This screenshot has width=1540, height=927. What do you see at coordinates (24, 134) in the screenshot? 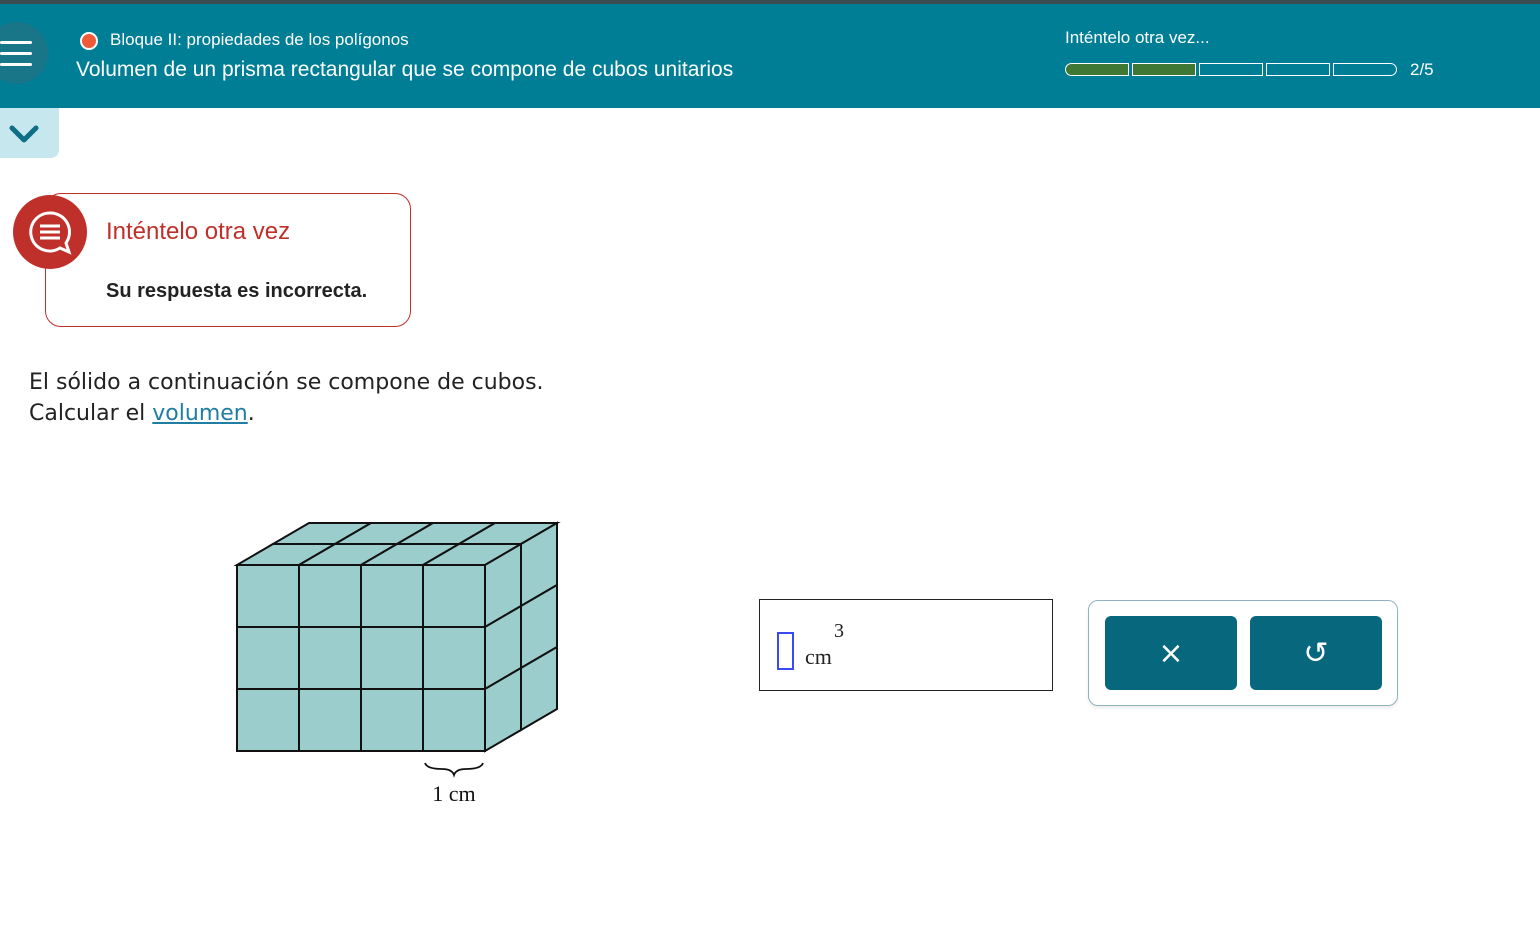
I see `chevron-down-icon` at bounding box center [24, 134].